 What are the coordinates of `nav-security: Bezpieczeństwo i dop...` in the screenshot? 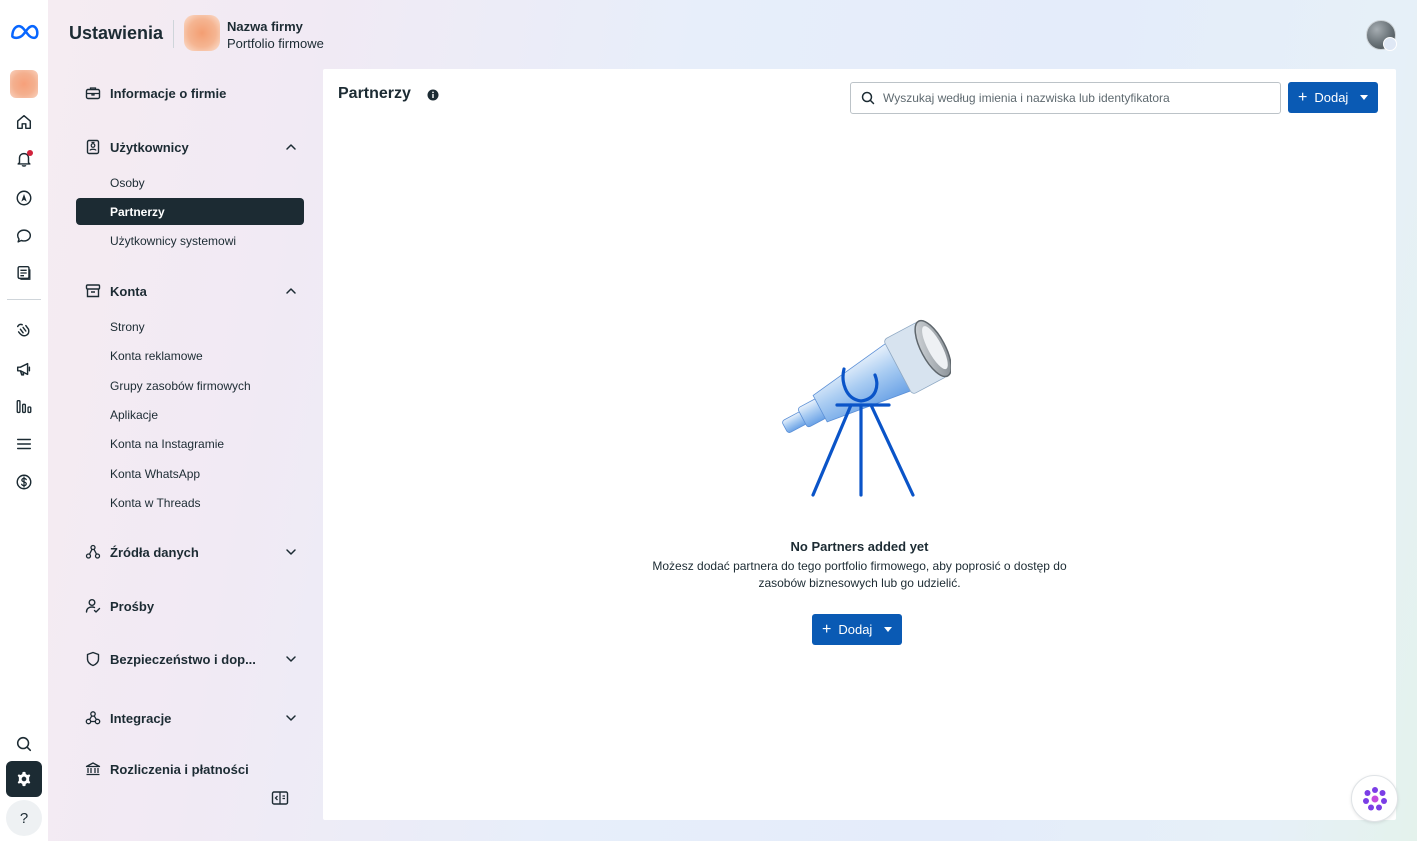 It's located at (190, 659).